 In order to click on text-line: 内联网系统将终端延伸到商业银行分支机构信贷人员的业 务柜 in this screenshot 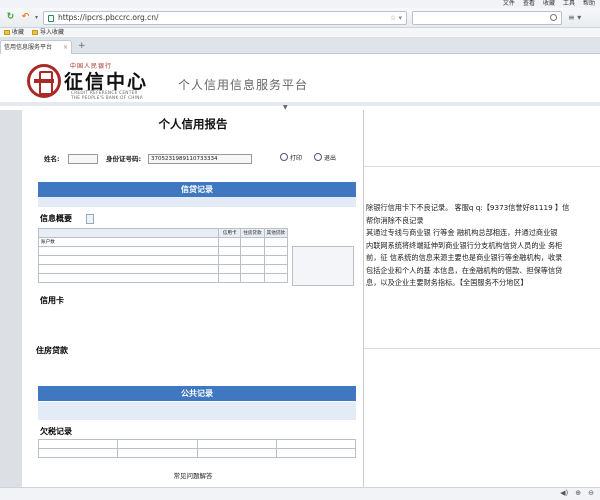, I will do `click(464, 245)`.